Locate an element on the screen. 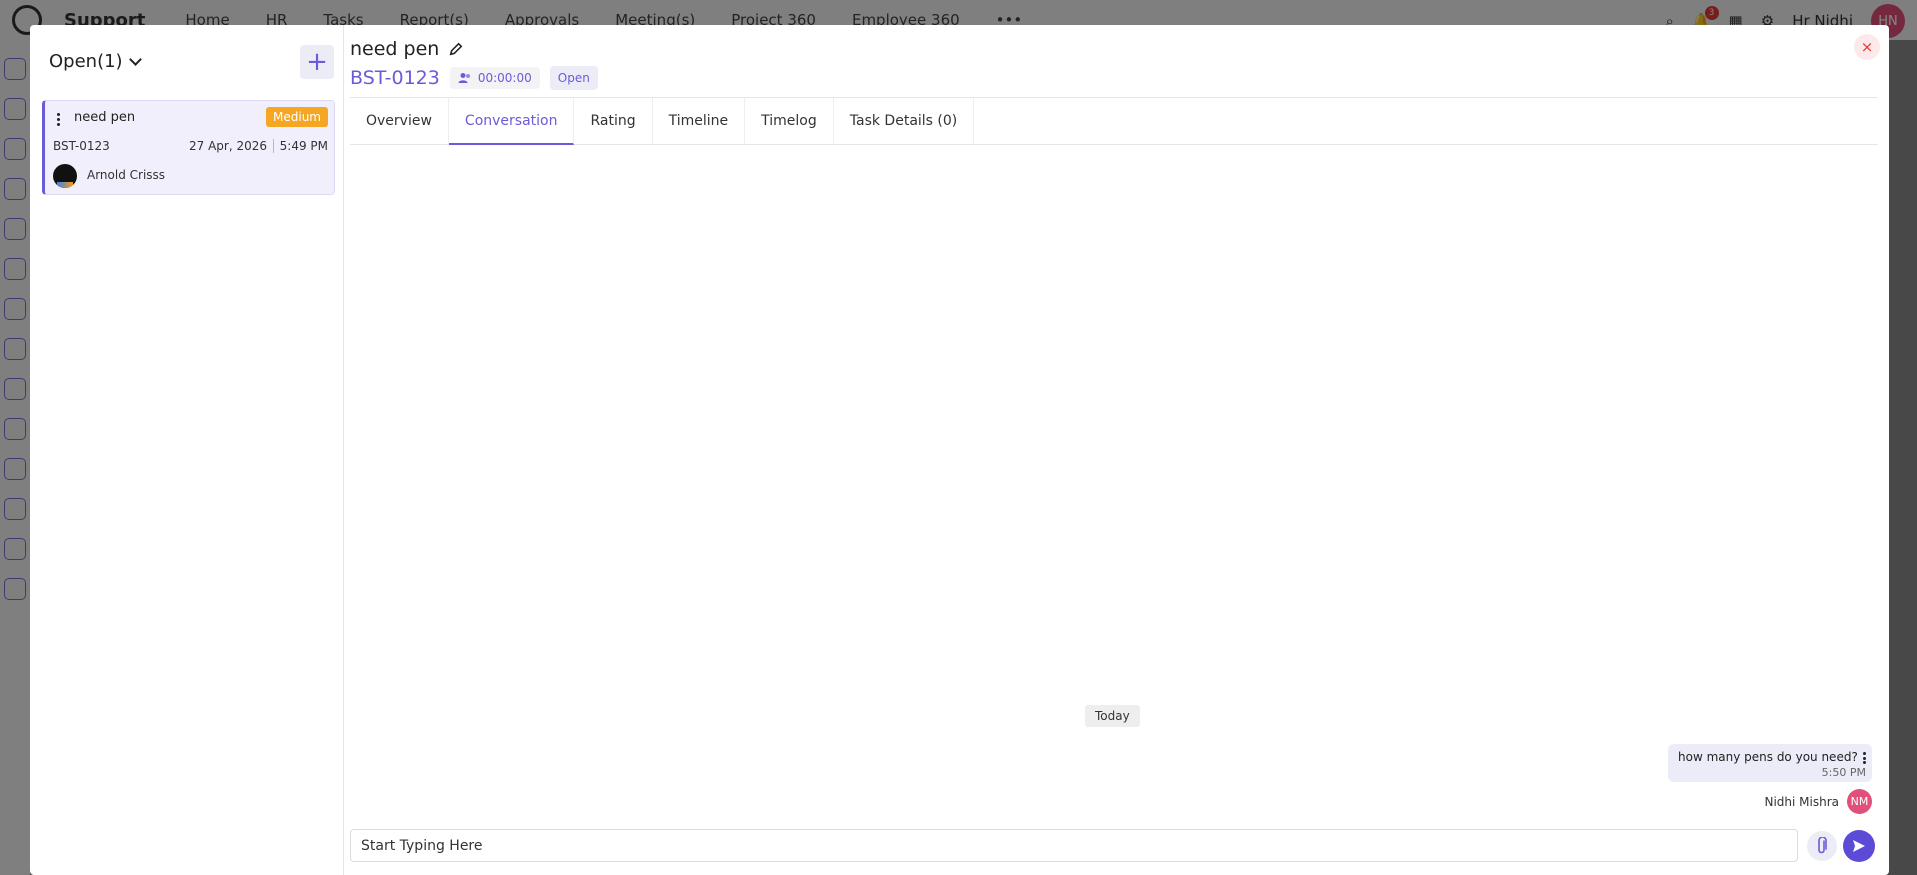 The image size is (1917, 875). message-text: how many pens do you need? is located at coordinates (1768, 757).